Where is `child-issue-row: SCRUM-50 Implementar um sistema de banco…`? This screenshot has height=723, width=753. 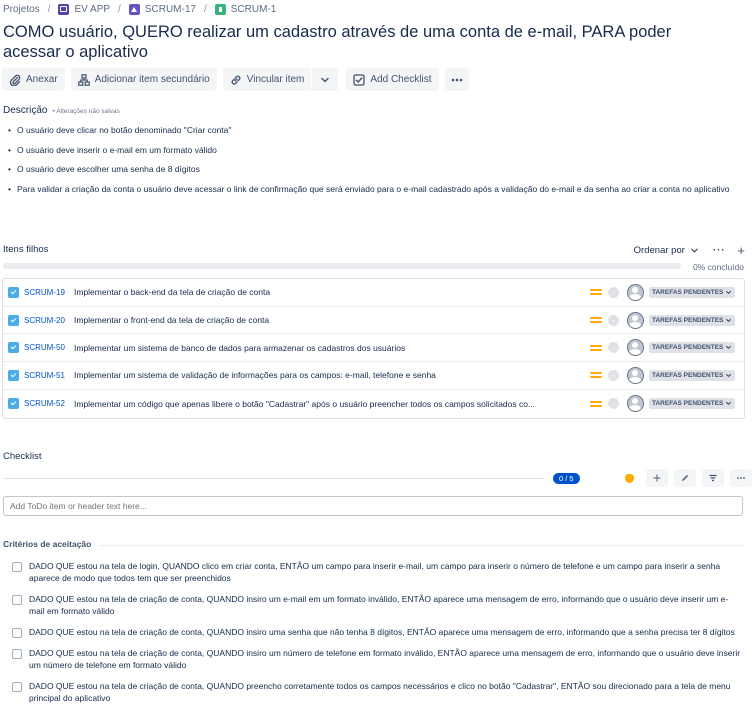
child-issue-row: SCRUM-50 Implementar um sistema de banco… is located at coordinates (373, 348).